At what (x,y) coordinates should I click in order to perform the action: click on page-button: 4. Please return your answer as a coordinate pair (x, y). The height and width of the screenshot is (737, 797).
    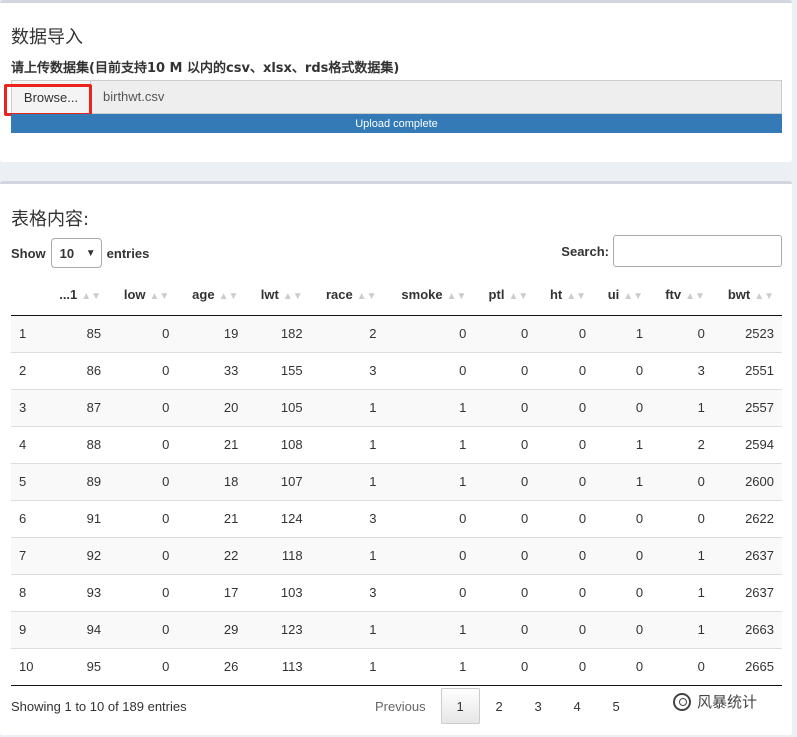
    Looking at the image, I should click on (577, 706).